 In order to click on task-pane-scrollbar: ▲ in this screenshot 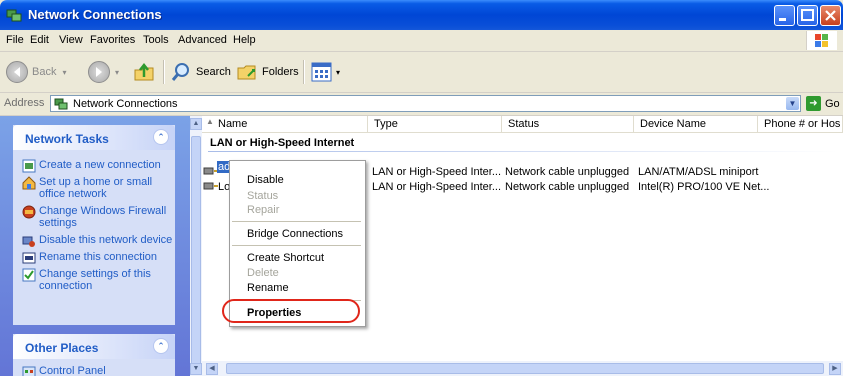, I will do `click(196, 246)`.